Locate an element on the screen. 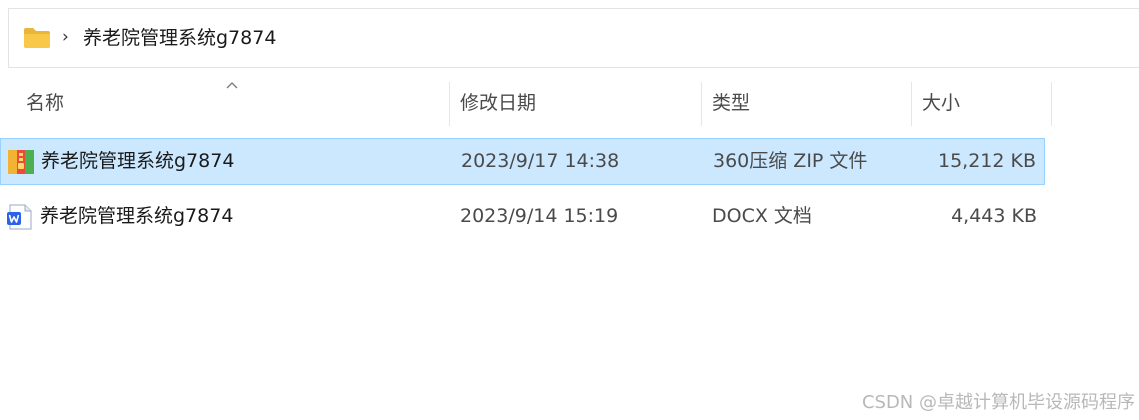 This screenshot has height=420, width=1139. file-size: 4,443 KB is located at coordinates (994, 216).